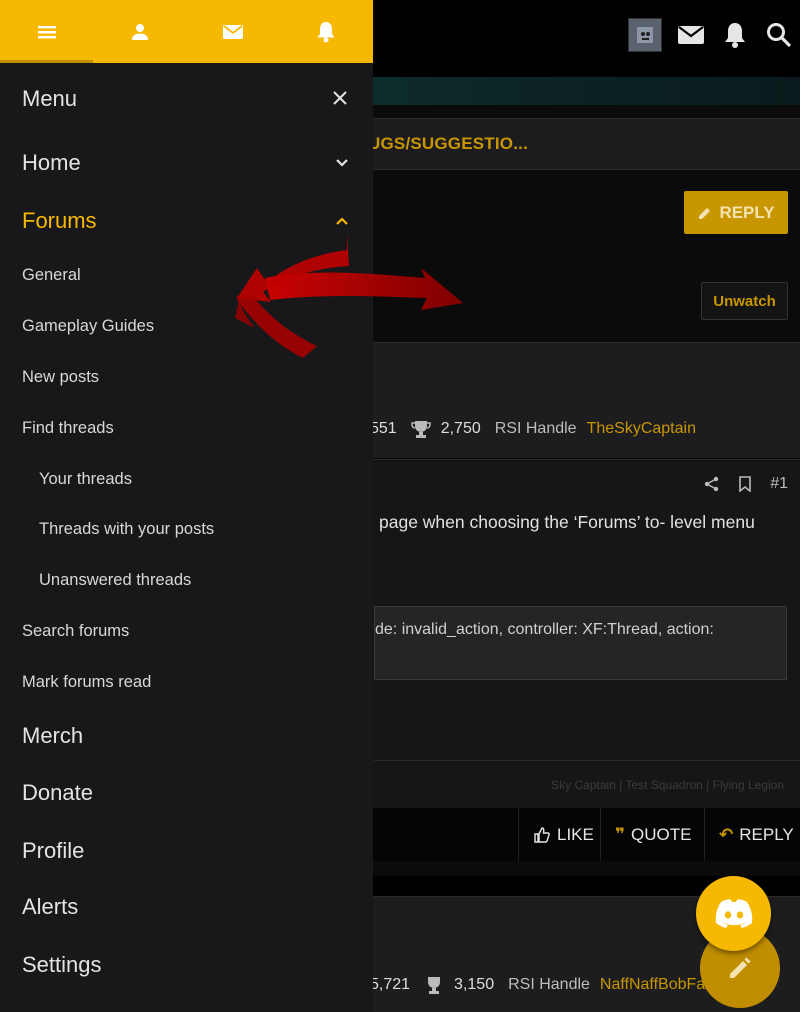 Image resolution: width=800 pixels, height=1012 pixels. What do you see at coordinates (186, 428) in the screenshot?
I see `nav-find-threads: Find threads` at bounding box center [186, 428].